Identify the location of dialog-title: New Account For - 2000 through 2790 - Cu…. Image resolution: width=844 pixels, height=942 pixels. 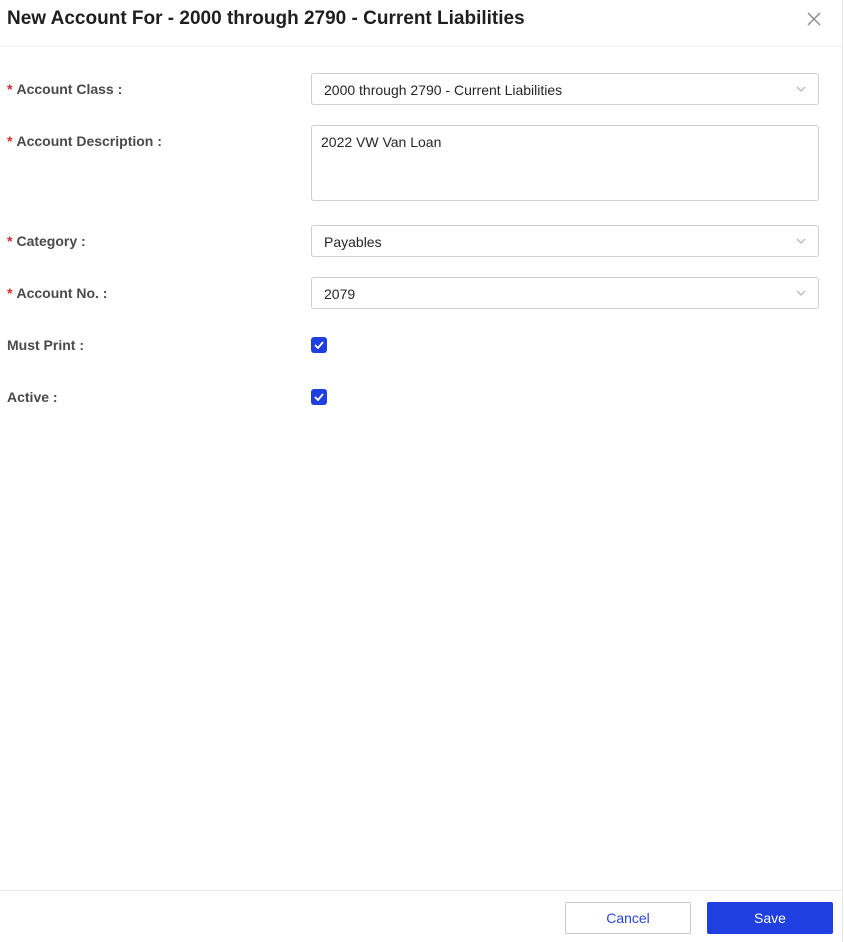
(266, 18).